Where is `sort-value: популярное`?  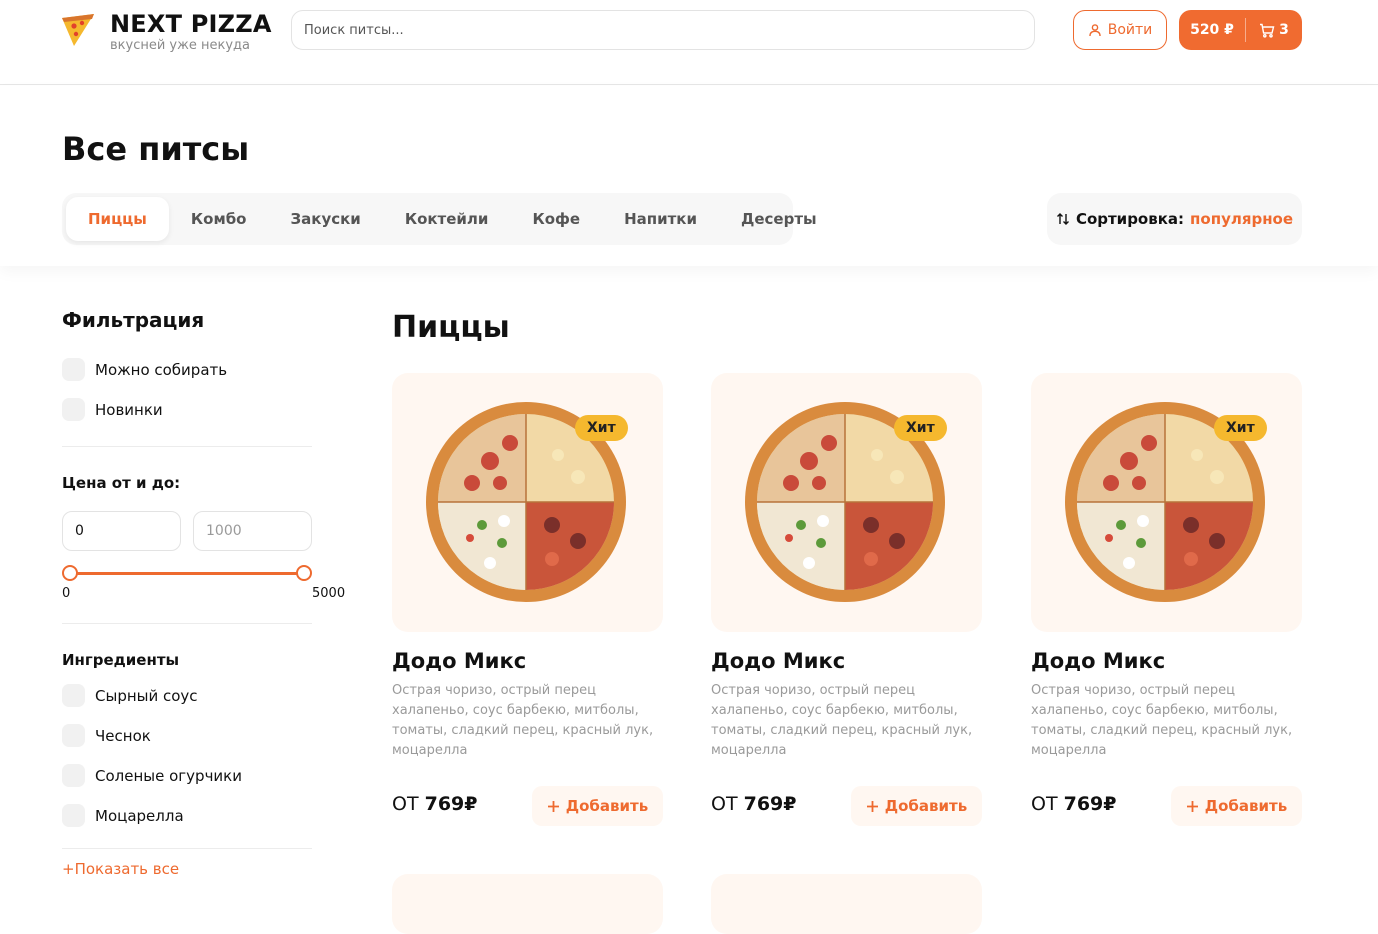
sort-value: популярное is located at coordinates (1242, 219).